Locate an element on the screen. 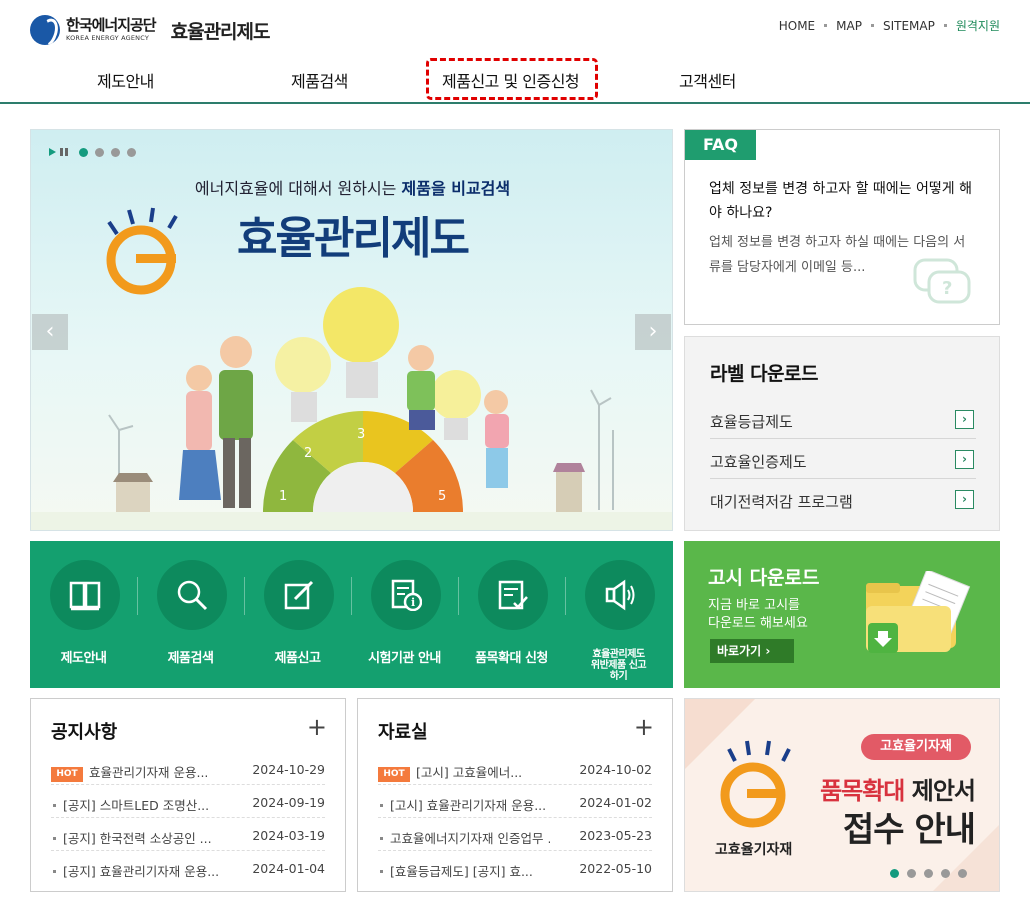  label-download-panel: 라벨 다운로드 효율등급제도 › 고효율인증제도 › 대기전력저감 프로그램 › is located at coordinates (842, 433).